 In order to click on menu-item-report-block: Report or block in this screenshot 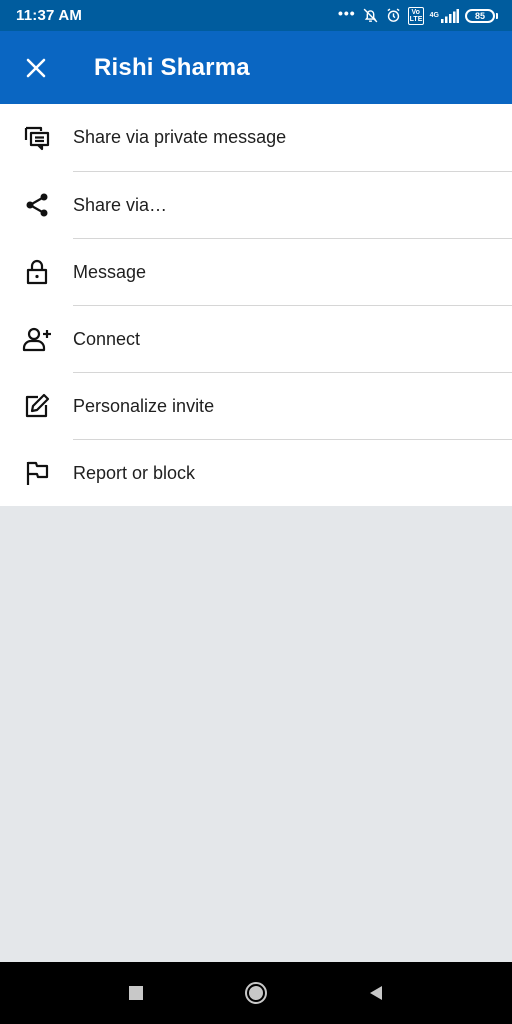, I will do `click(256, 472)`.